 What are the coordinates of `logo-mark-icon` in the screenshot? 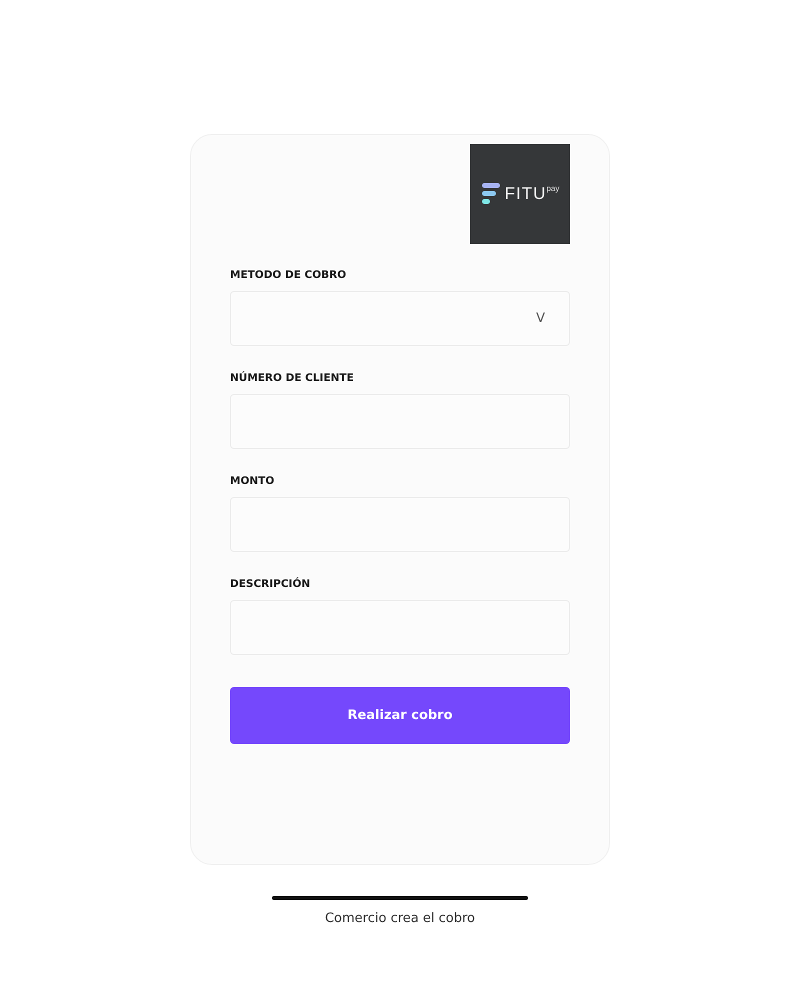 It's located at (490, 194).